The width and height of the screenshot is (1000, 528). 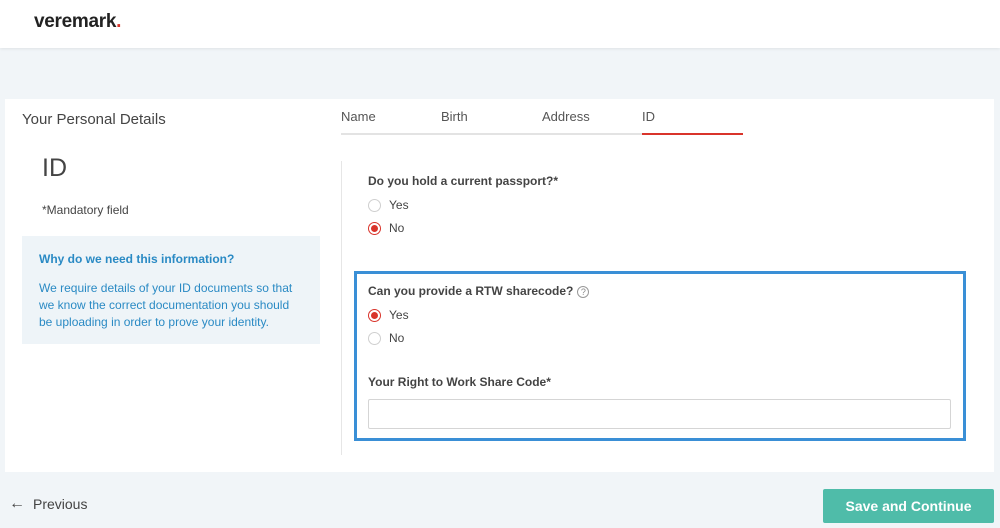 What do you see at coordinates (386, 228) in the screenshot?
I see `passport-no-option: No` at bounding box center [386, 228].